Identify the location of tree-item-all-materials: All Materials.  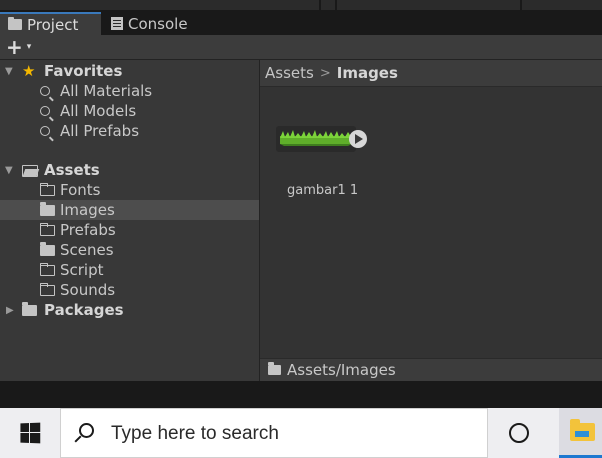
(129, 91).